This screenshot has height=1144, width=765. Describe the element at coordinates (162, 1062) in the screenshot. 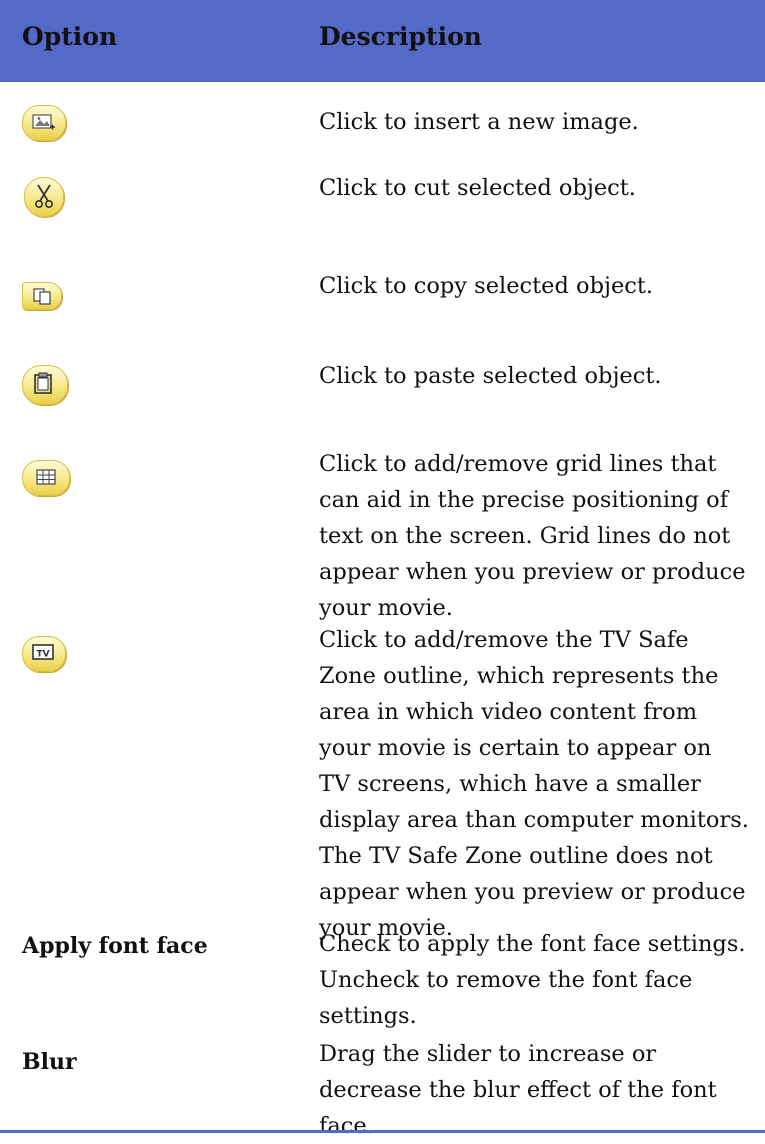

I see `option-cell: Blur` at that location.